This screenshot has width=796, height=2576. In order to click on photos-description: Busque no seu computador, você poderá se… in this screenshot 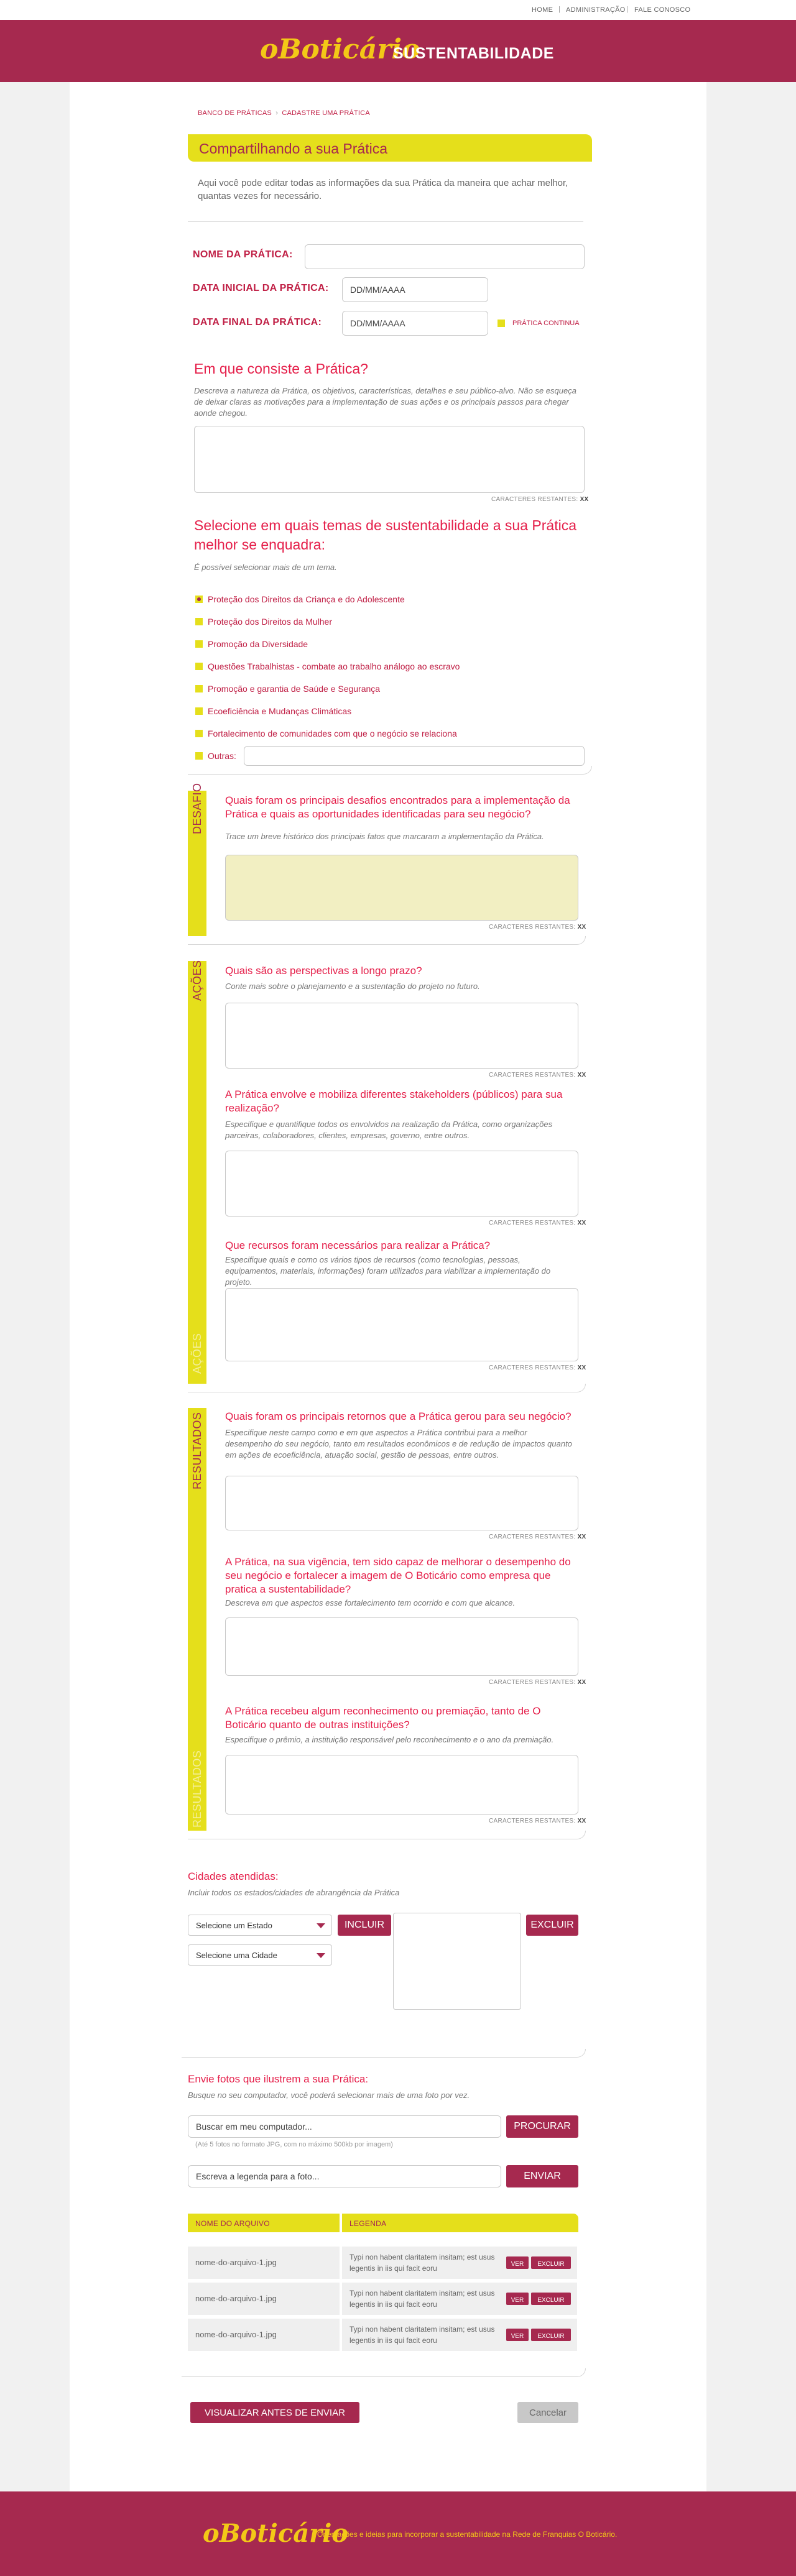, I will do `click(329, 2095)`.